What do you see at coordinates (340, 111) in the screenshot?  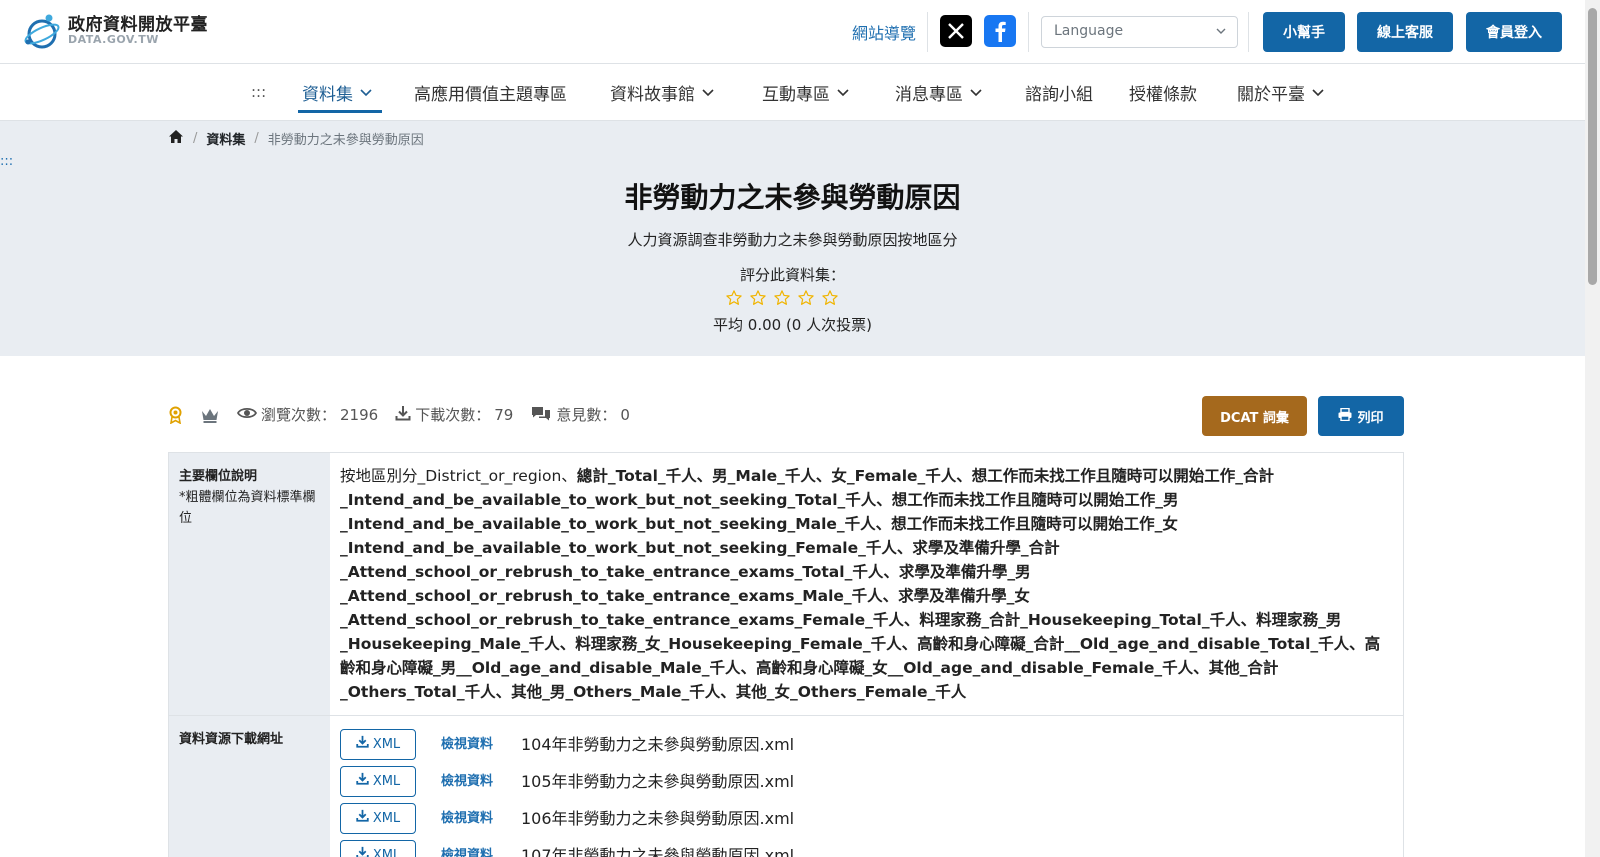 I see `active-nav-indicator` at bounding box center [340, 111].